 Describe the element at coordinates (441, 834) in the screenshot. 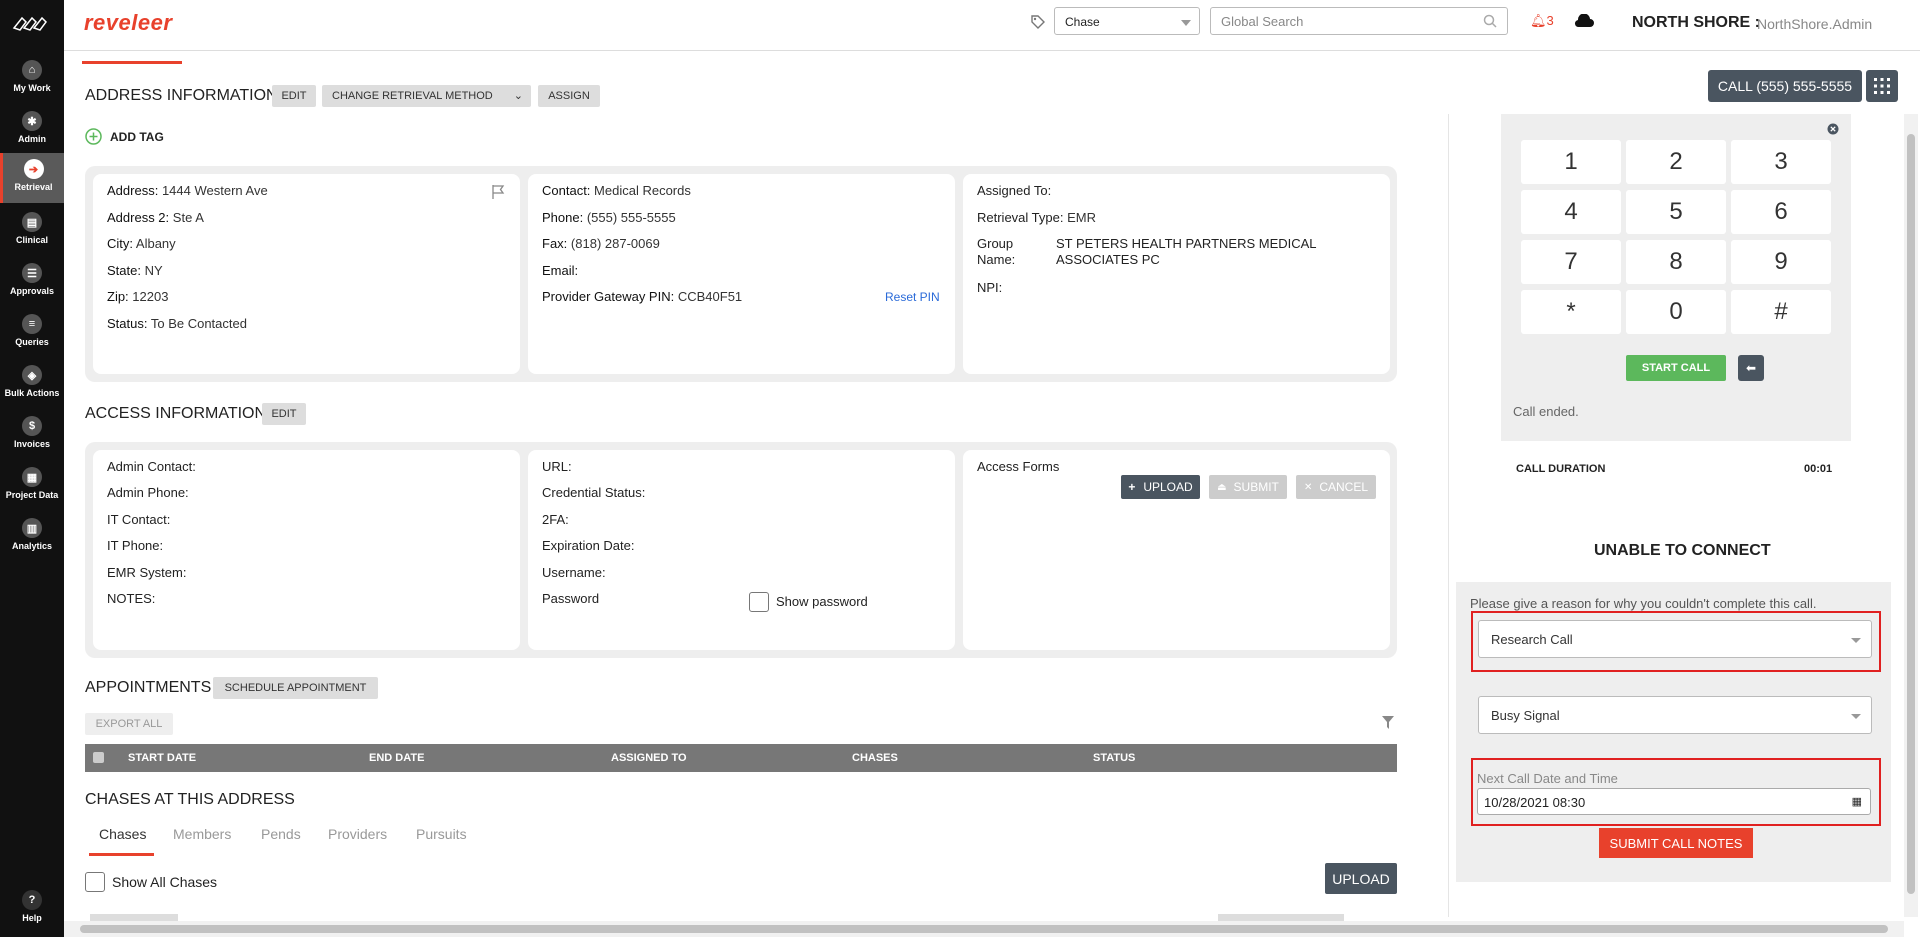

I see `tab-pursuits: Pursuits` at that location.